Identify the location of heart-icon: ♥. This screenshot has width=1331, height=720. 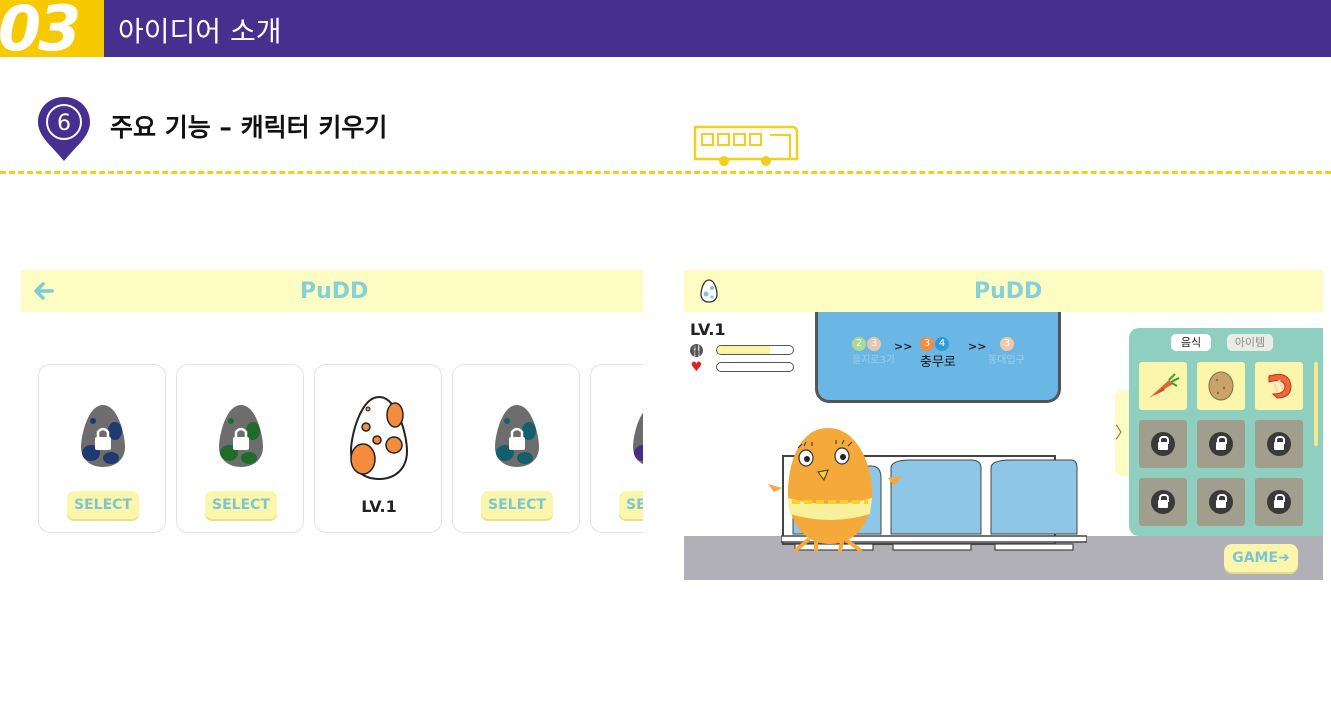
(696, 367).